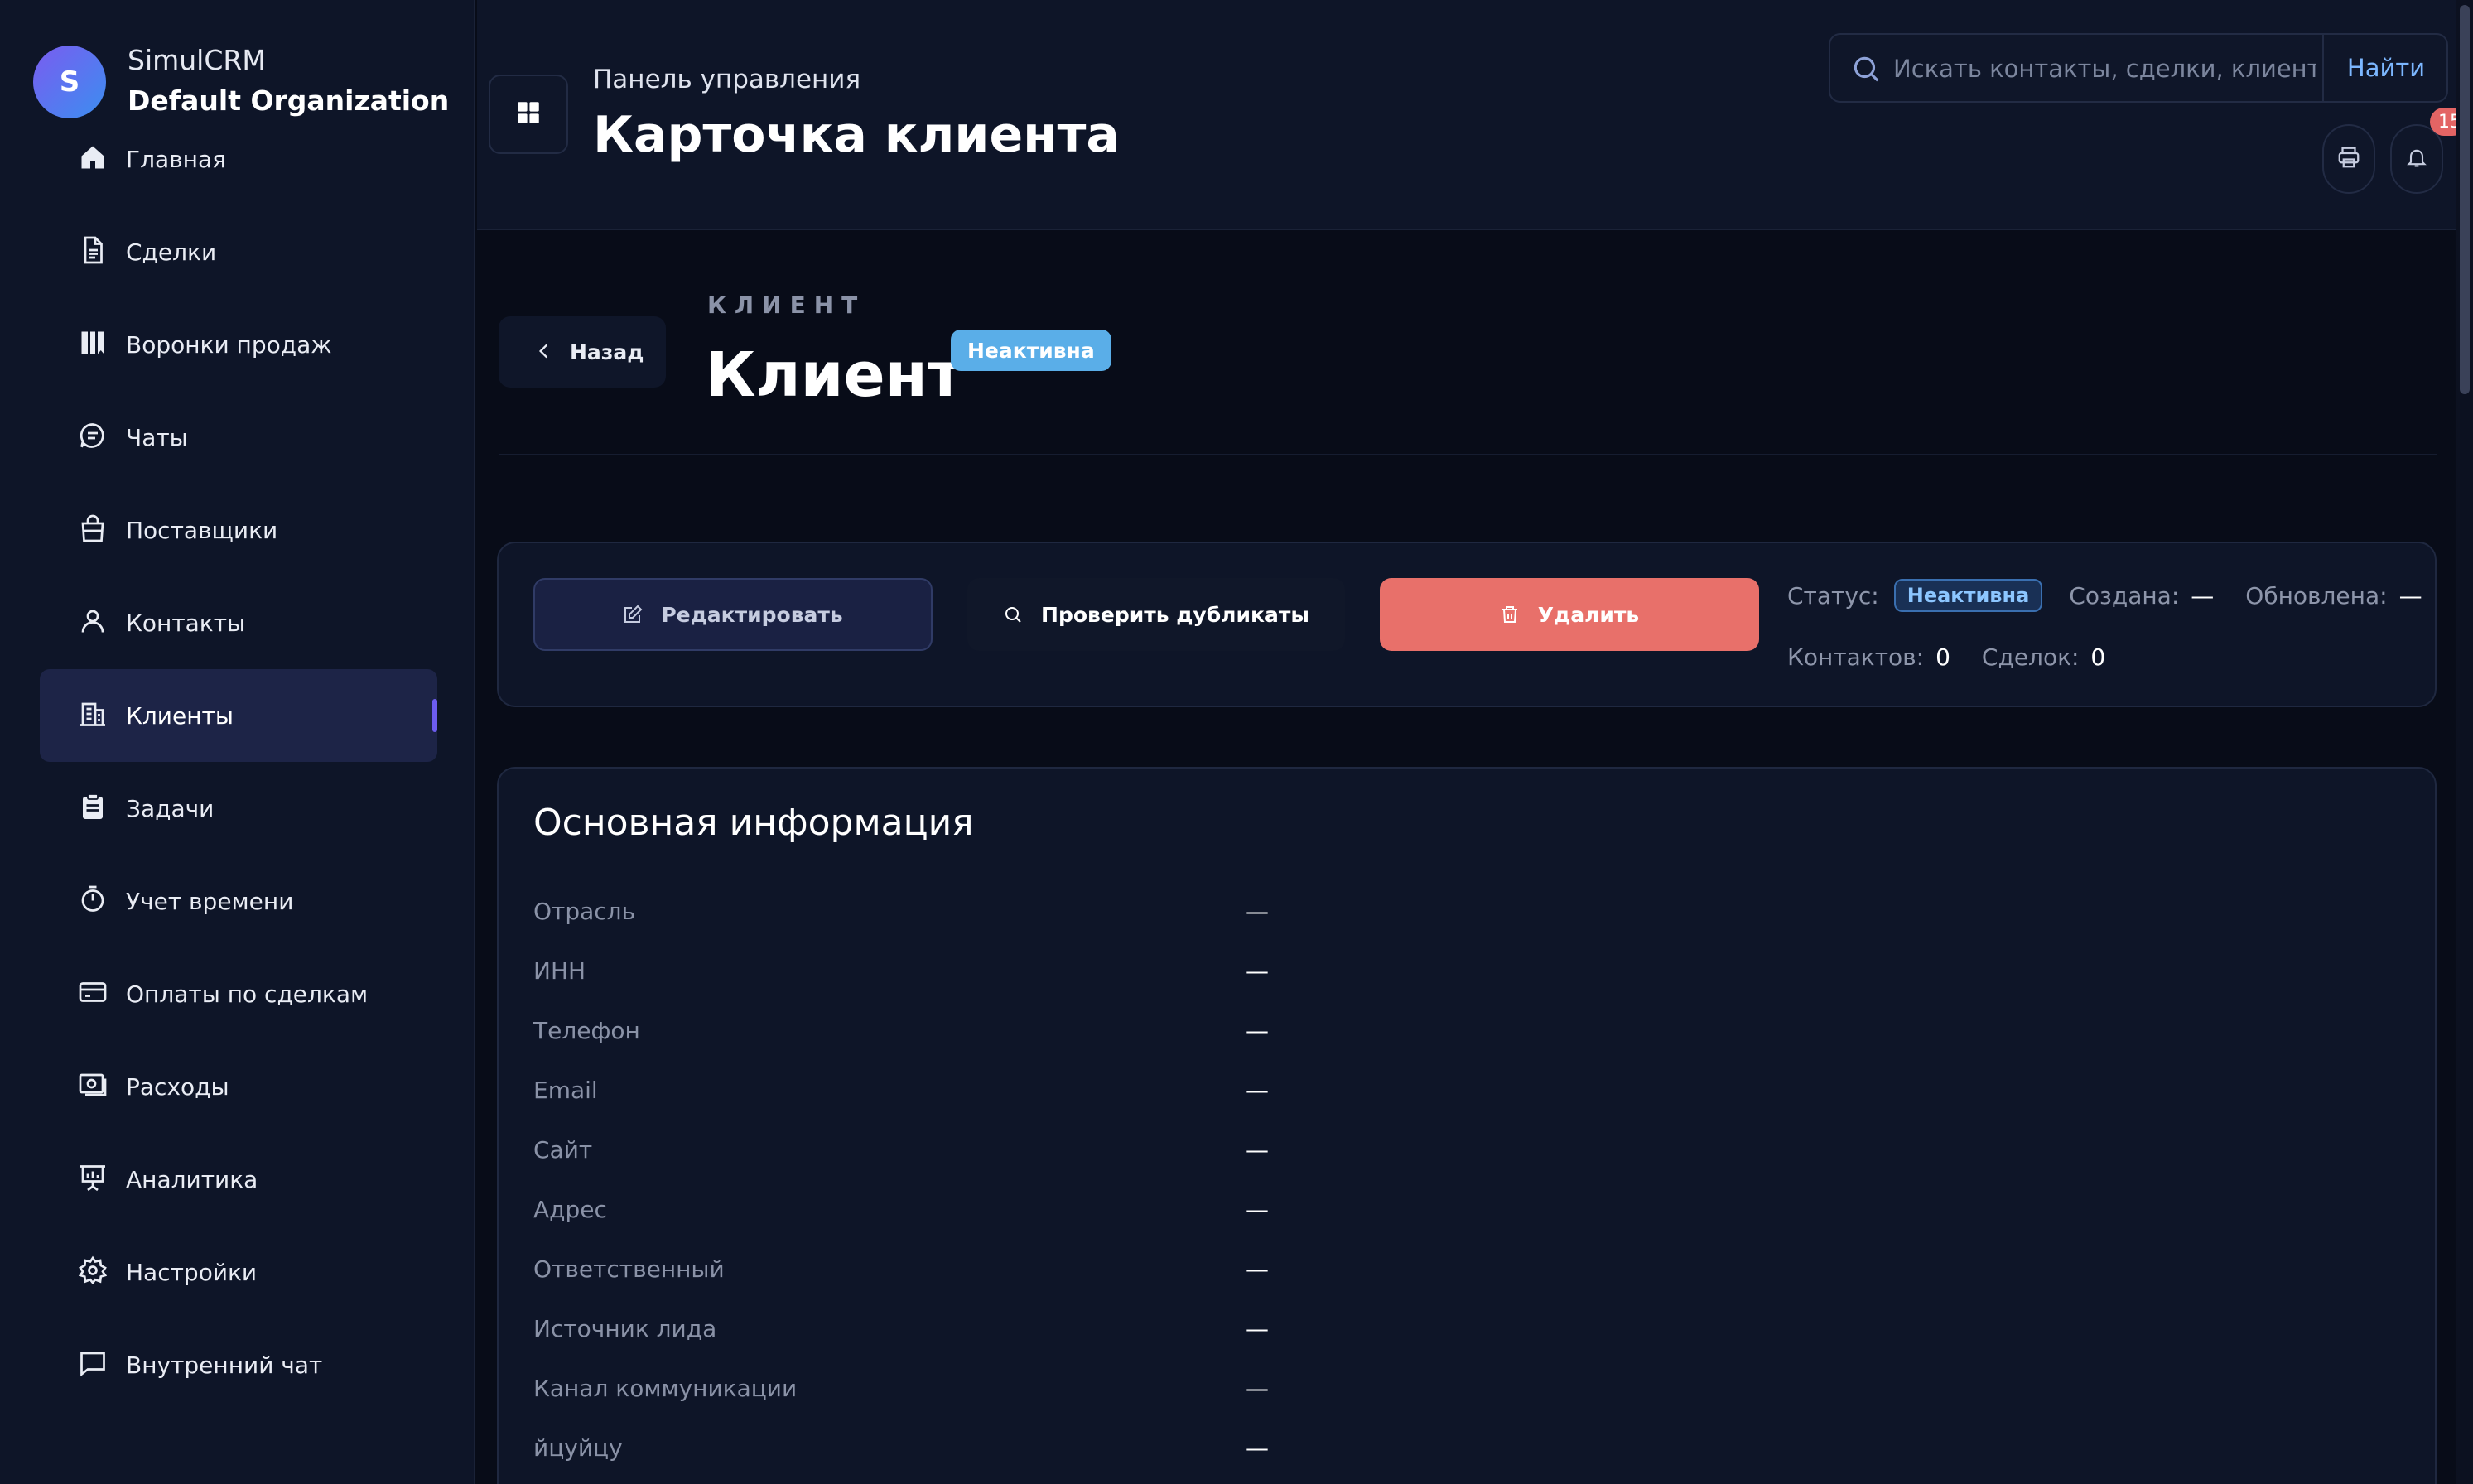 This screenshot has height=1484, width=2473. I want to click on search-input, so click(2104, 68).